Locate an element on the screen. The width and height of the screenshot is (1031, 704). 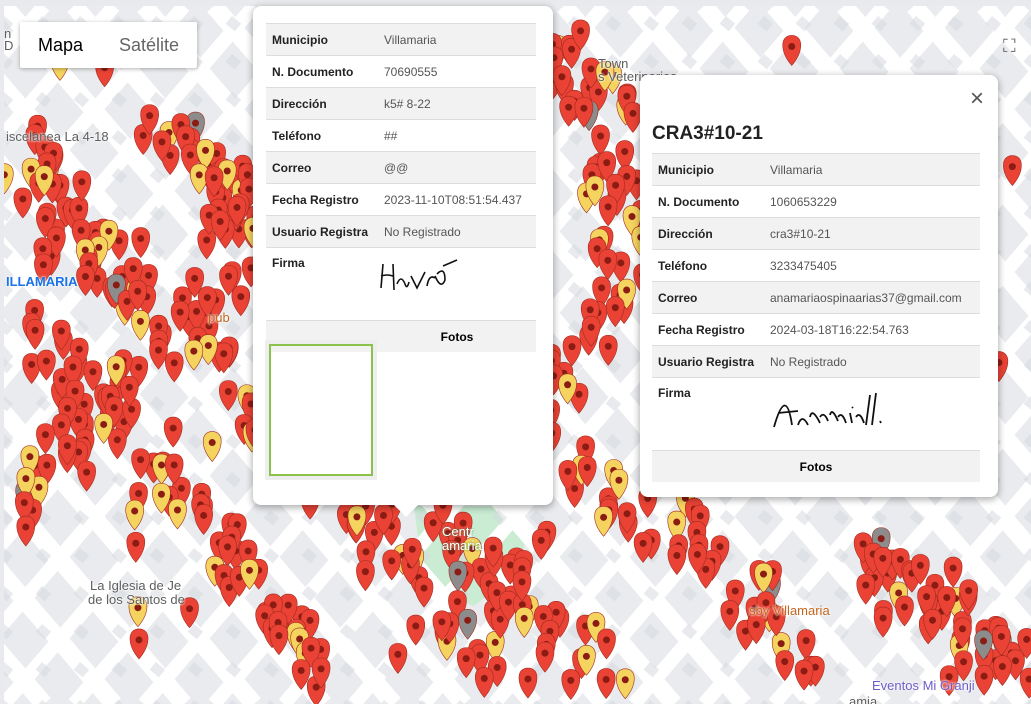
info-row-value: @@ is located at coordinates (457, 167).